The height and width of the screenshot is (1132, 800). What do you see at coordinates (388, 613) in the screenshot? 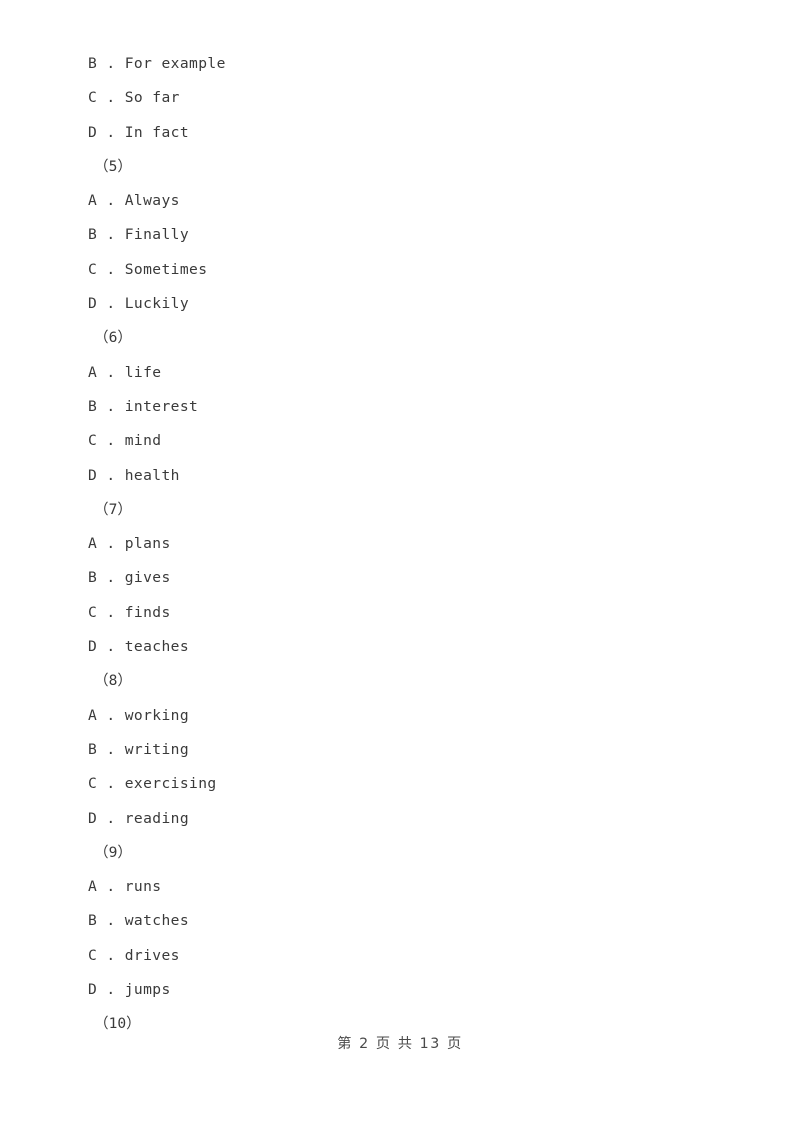
I see `answer-option: C . finds` at bounding box center [388, 613].